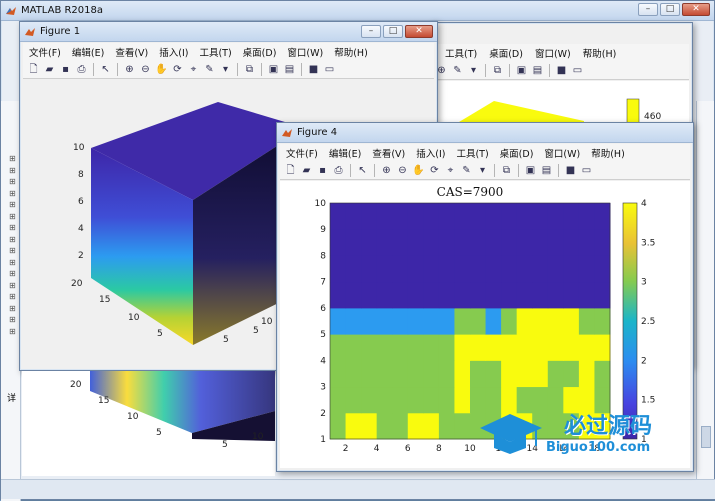 The width and height of the screenshot is (715, 501). I want to click on matlab-title-bar: MATLAB R2018a, so click(357, 11).